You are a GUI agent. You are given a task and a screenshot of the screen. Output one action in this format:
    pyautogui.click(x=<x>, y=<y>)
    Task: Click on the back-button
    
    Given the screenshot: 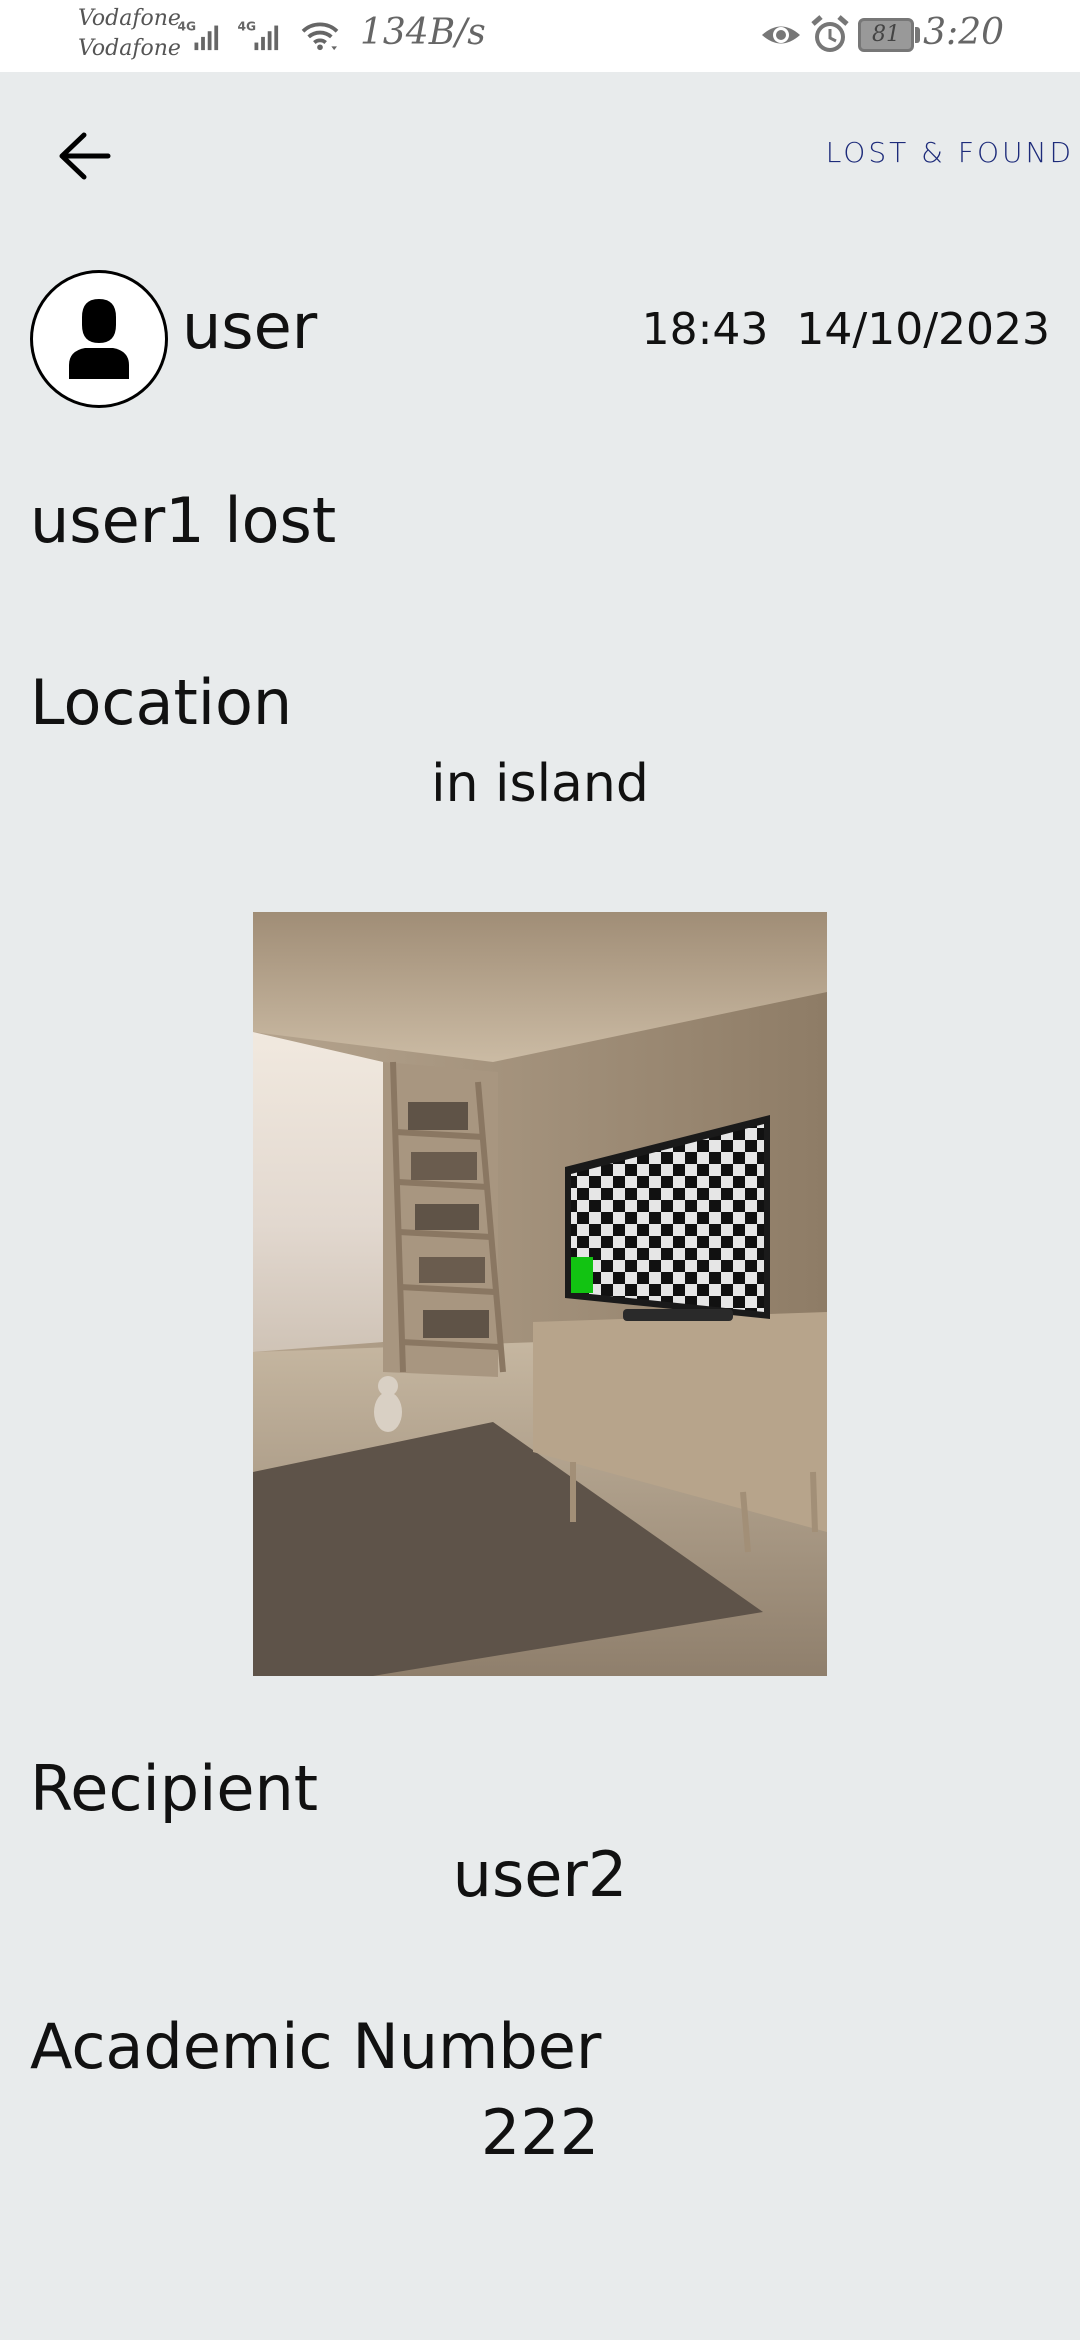 What is the action you would take?
    pyautogui.click(x=84, y=156)
    